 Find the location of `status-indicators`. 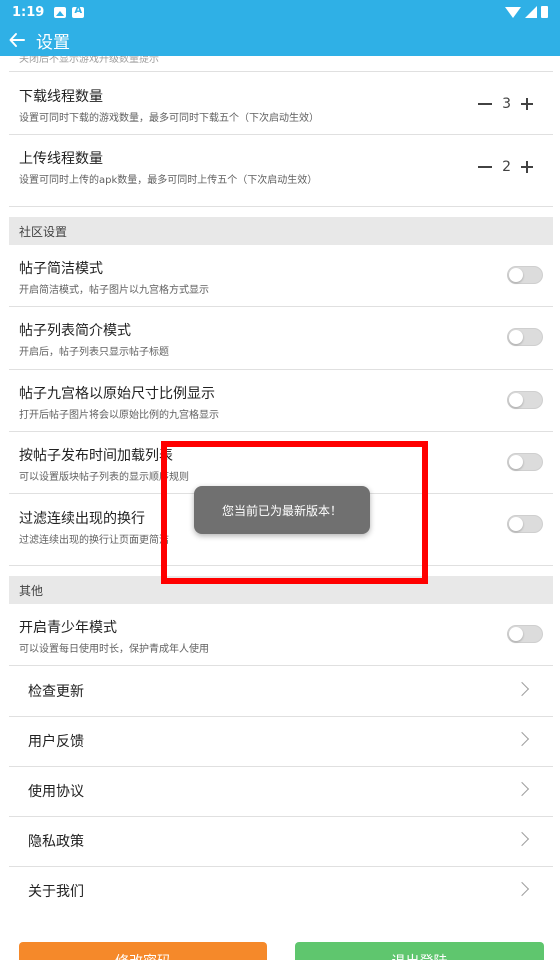

status-indicators is located at coordinates (526, 12).